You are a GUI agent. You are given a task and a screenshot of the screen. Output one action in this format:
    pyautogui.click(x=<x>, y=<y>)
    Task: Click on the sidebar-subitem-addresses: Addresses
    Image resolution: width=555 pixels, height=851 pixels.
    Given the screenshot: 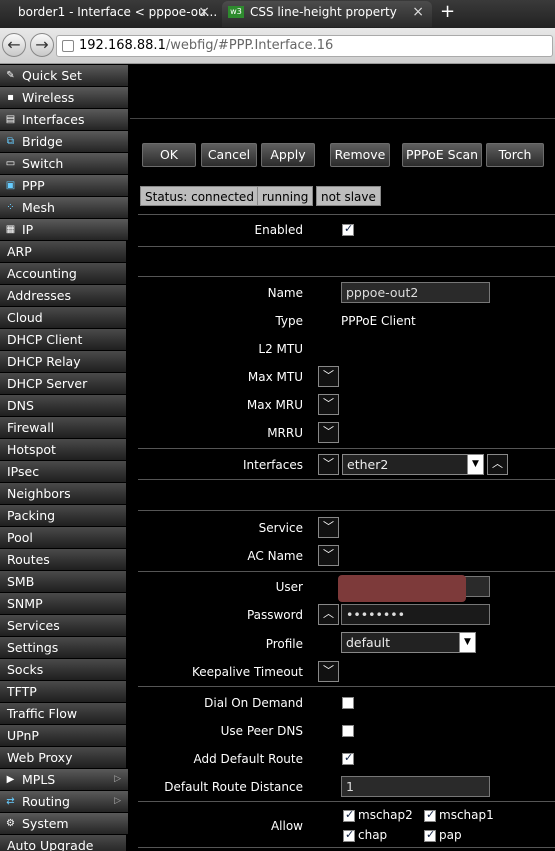 What is the action you would take?
    pyautogui.click(x=65, y=296)
    